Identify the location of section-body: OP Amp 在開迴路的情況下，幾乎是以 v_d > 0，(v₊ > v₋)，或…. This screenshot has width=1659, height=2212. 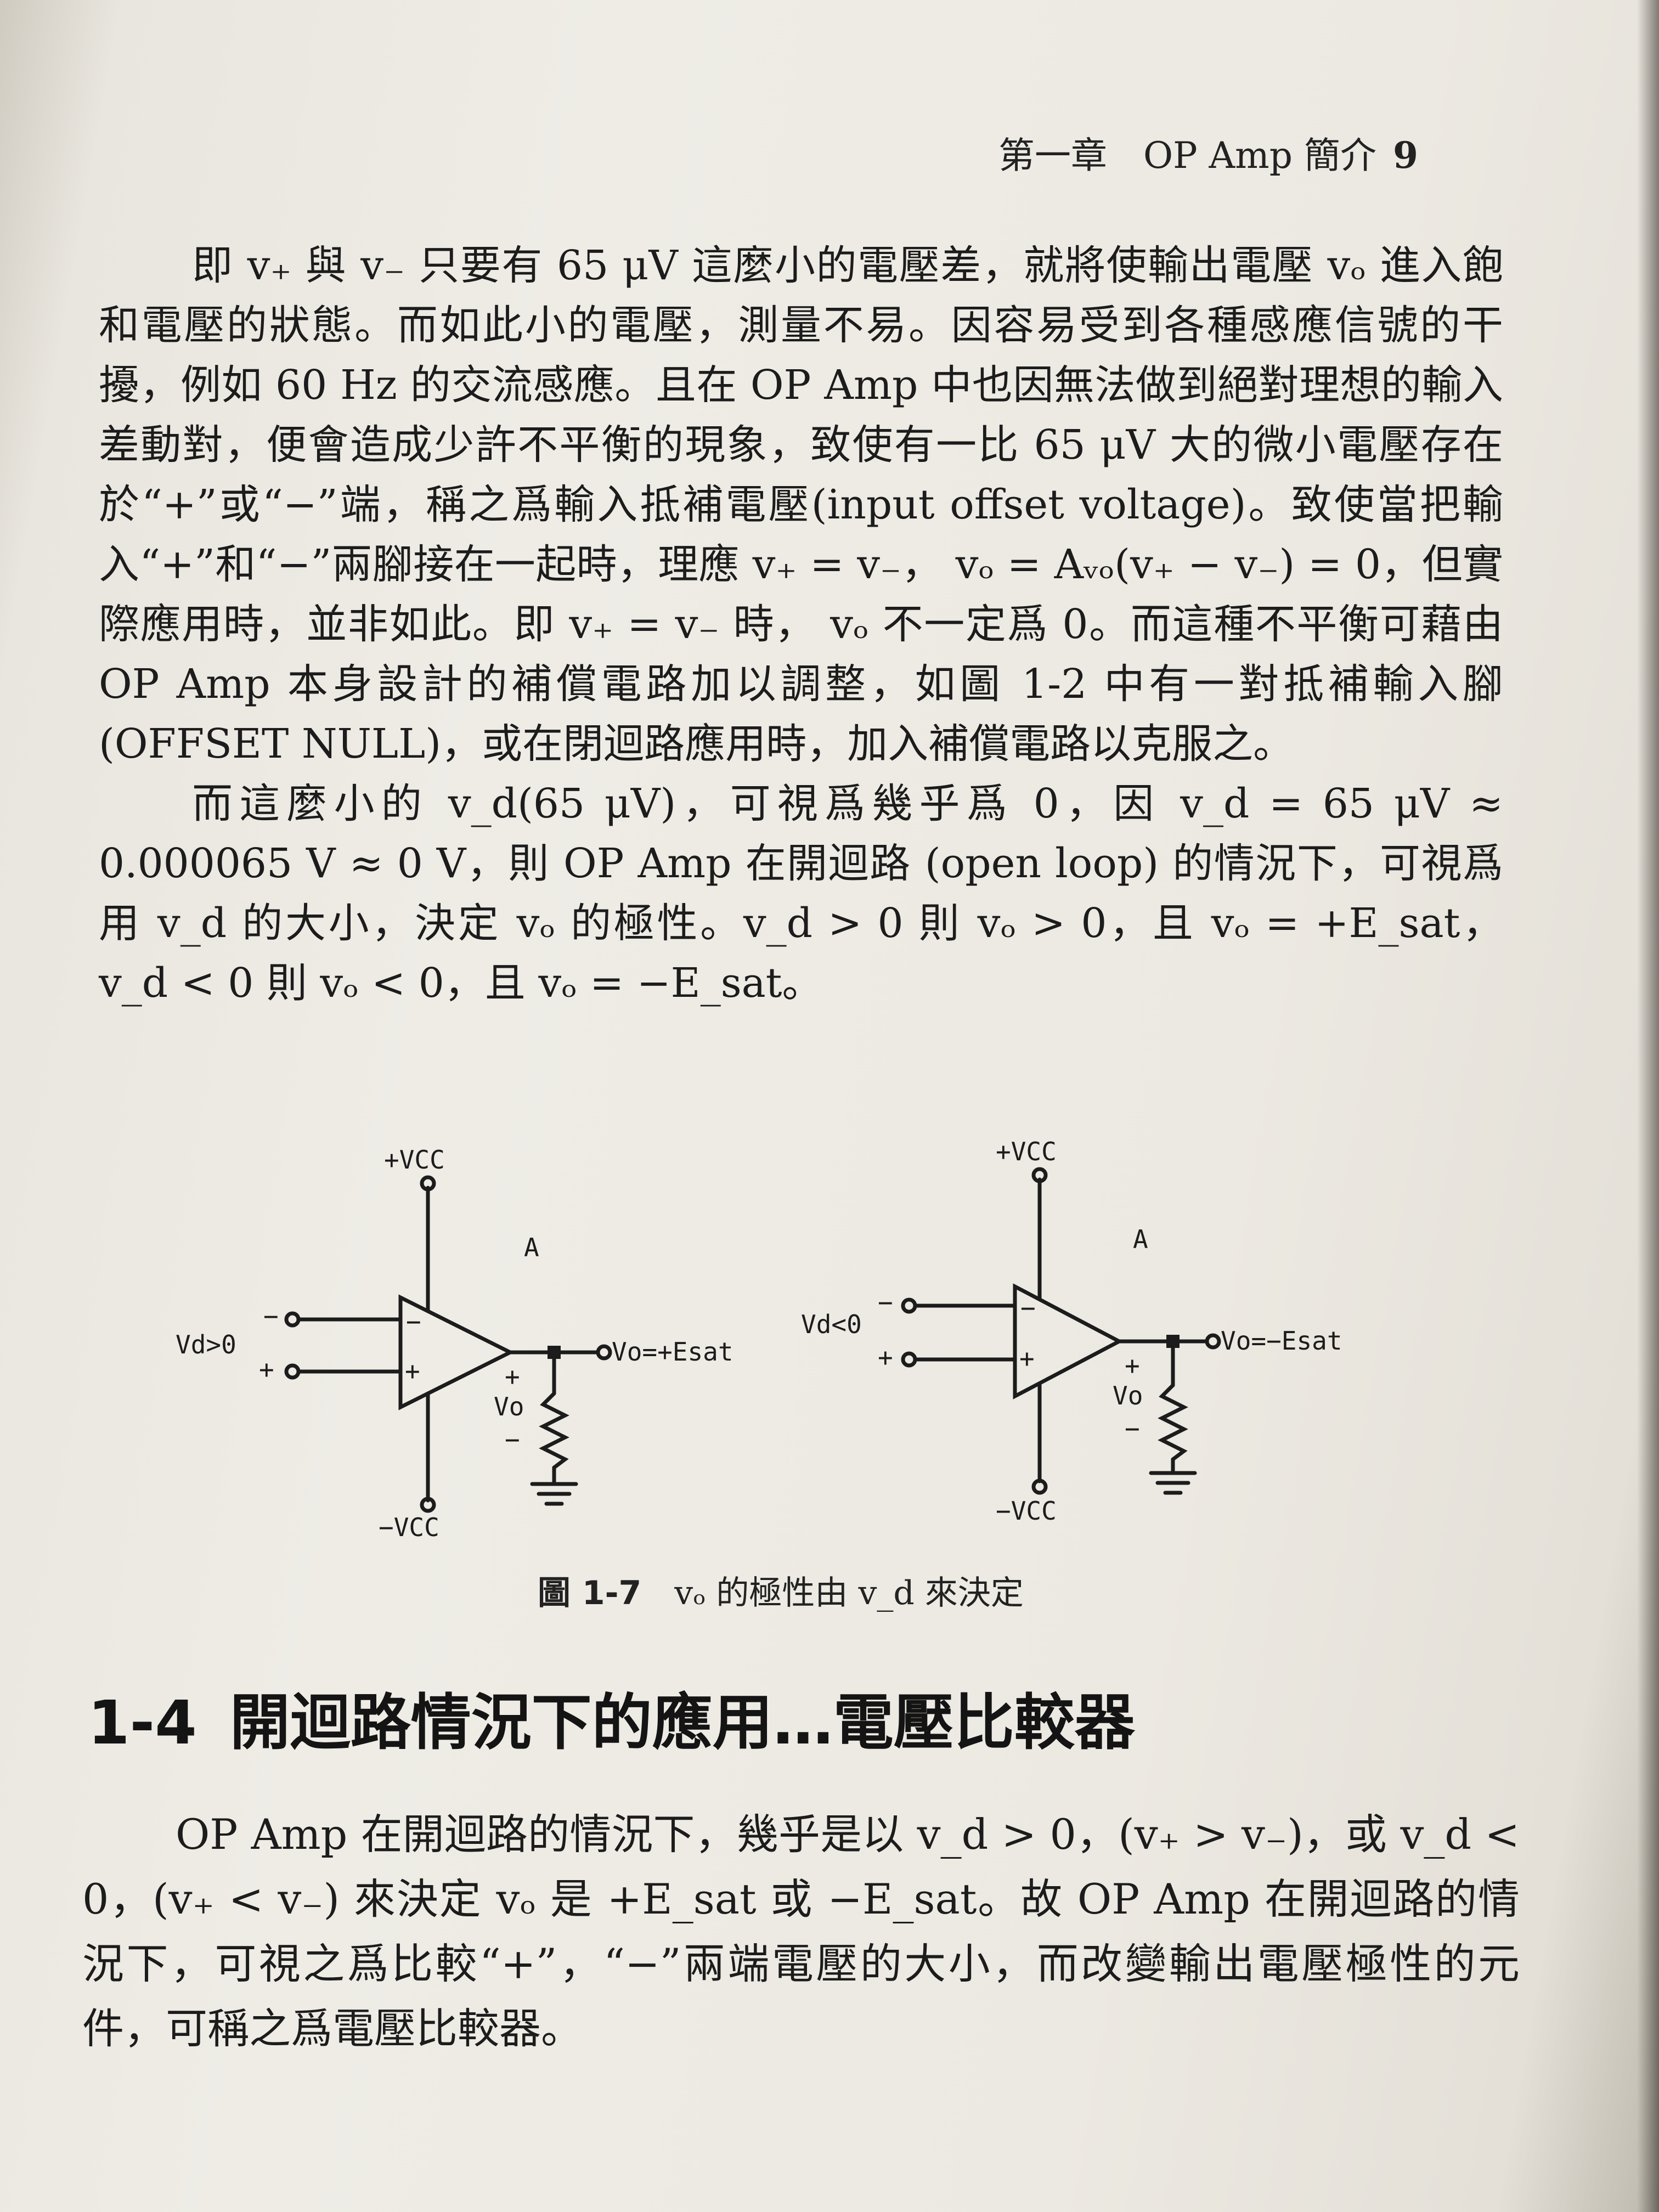
(801, 1932).